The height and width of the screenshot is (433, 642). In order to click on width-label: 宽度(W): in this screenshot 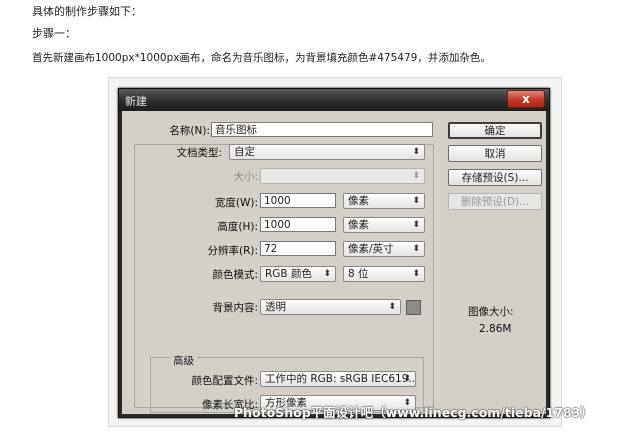, I will do `click(236, 203)`.